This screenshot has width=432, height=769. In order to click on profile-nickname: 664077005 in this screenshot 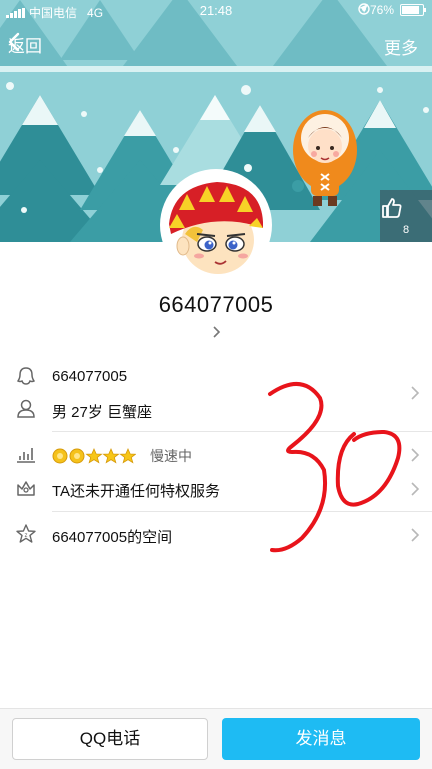, I will do `click(216, 304)`.